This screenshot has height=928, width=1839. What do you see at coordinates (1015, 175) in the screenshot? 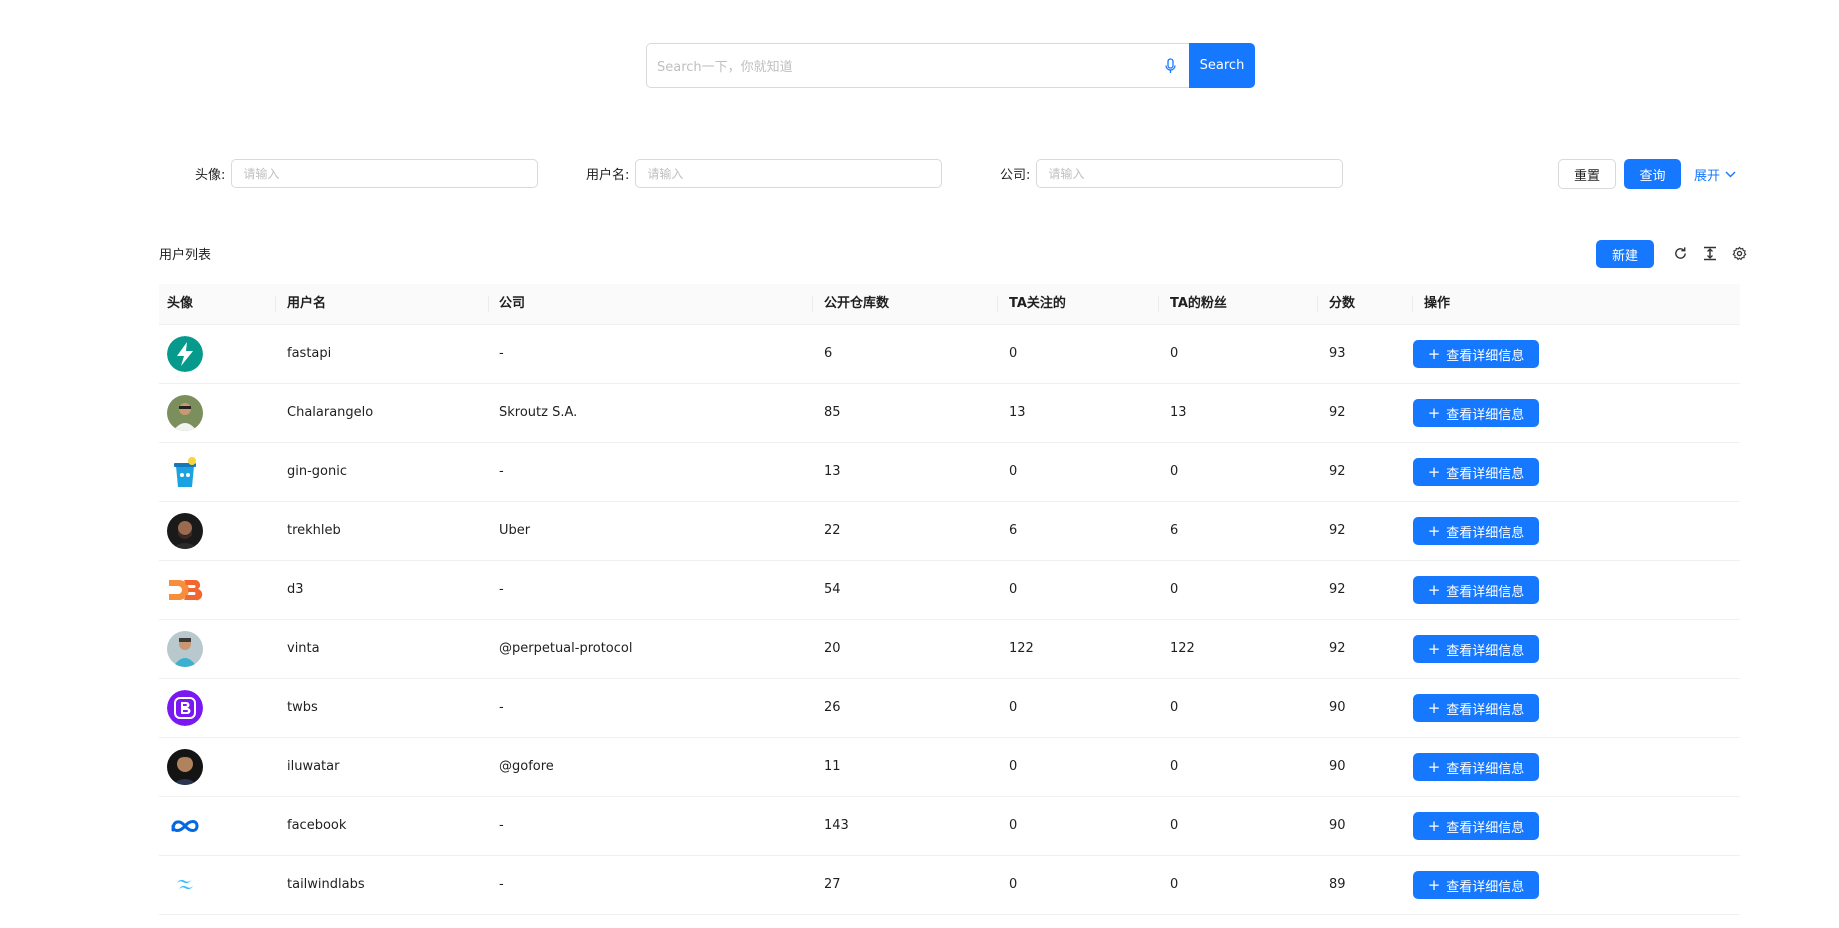
I see `filter-company-label: 公司:` at bounding box center [1015, 175].